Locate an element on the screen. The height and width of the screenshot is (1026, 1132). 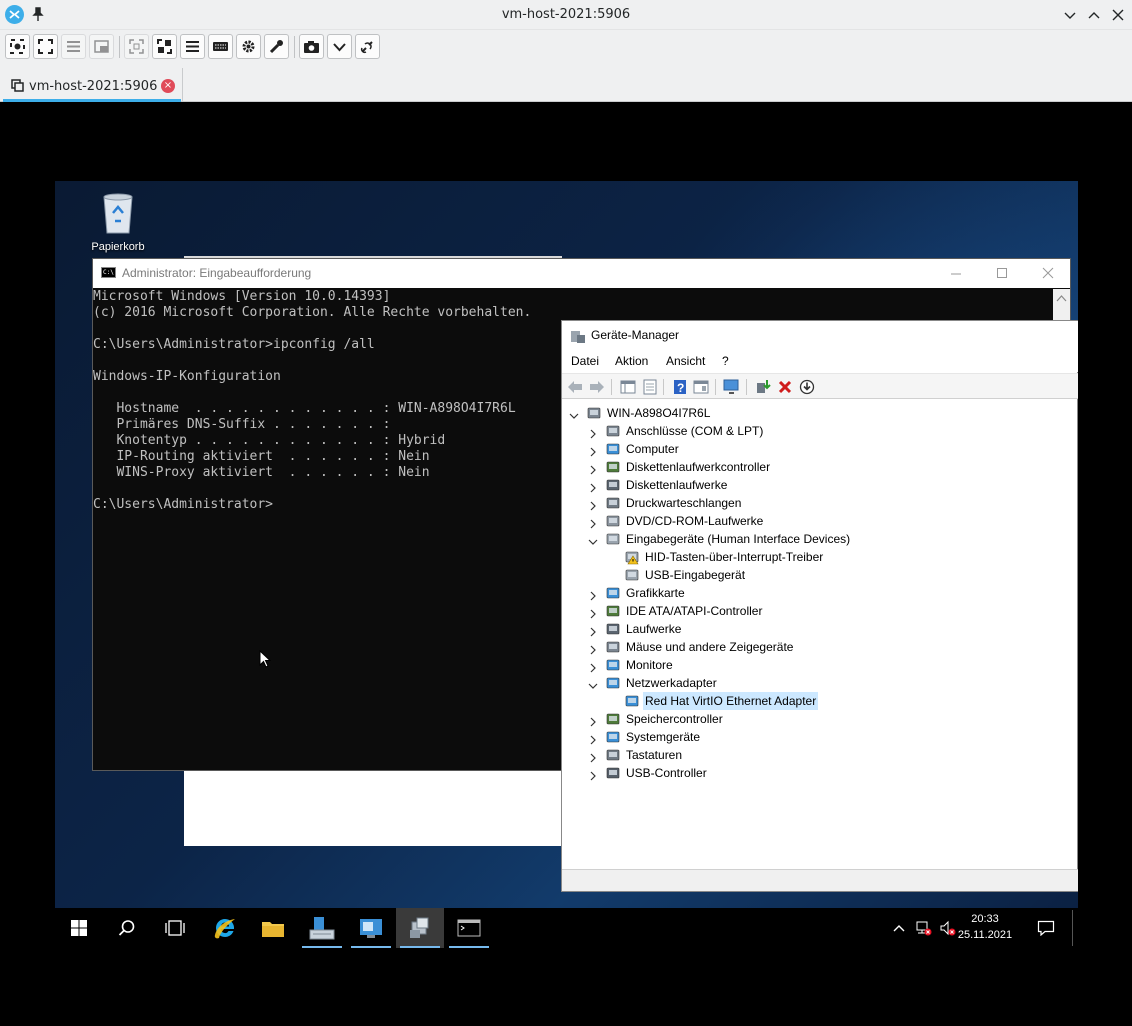
tree-category: Mäuse und andere Zeigegeräte is located at coordinates (820, 647).